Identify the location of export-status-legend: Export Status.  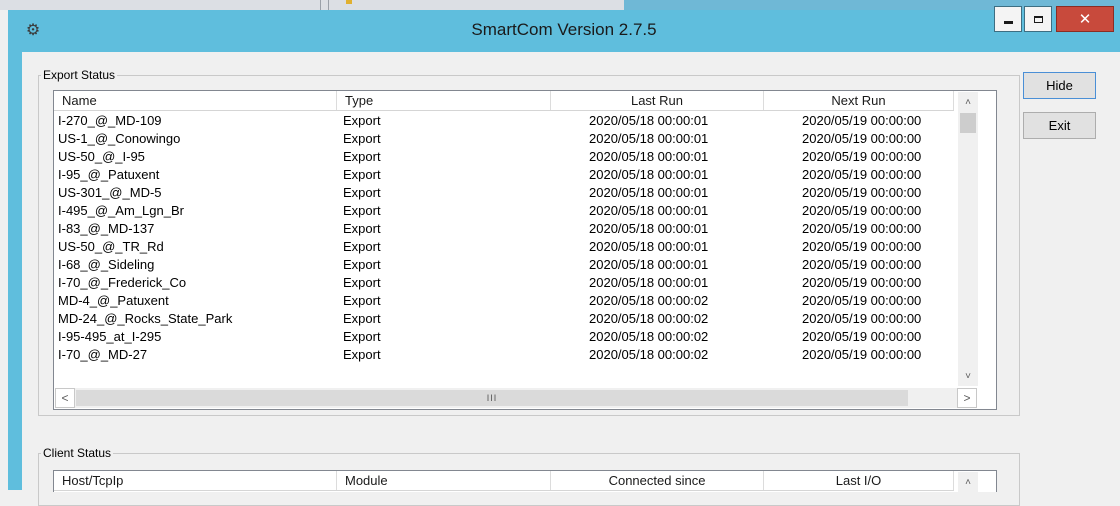
(79, 75).